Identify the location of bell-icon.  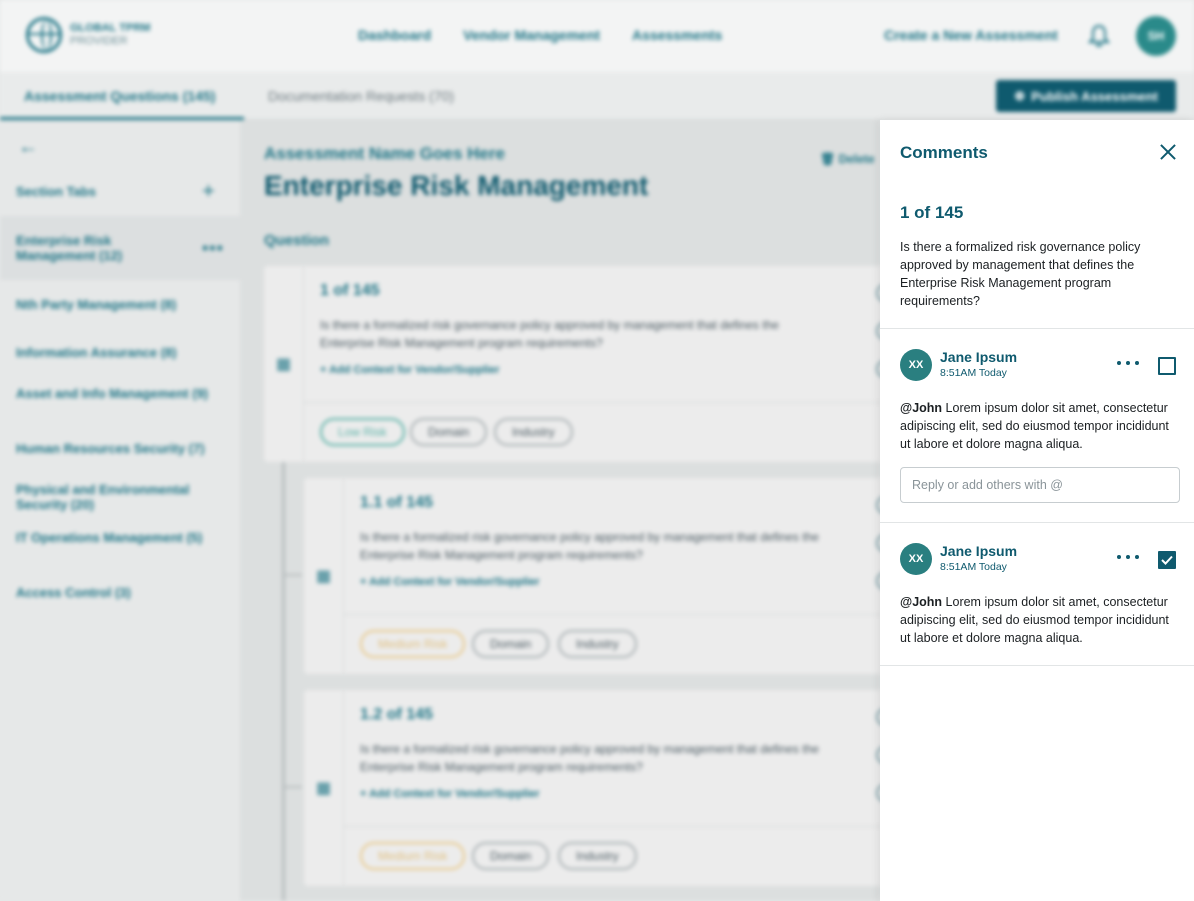
(1099, 36).